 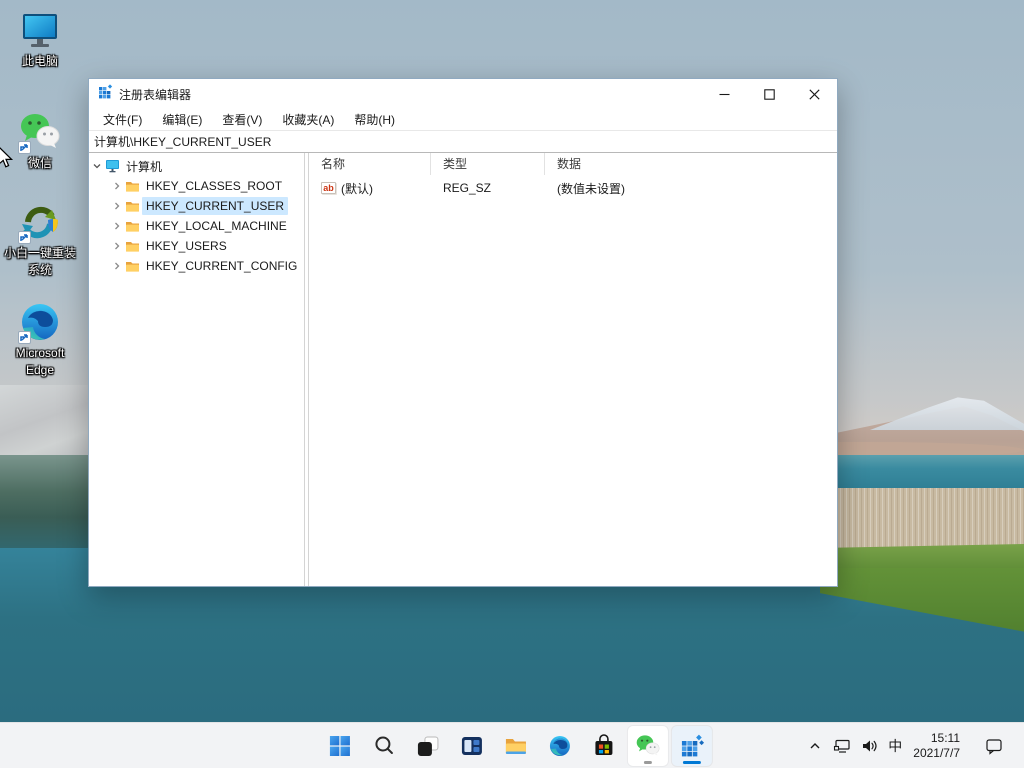 I want to click on clock: 15:11 2021/7/7, so click(x=936, y=746).